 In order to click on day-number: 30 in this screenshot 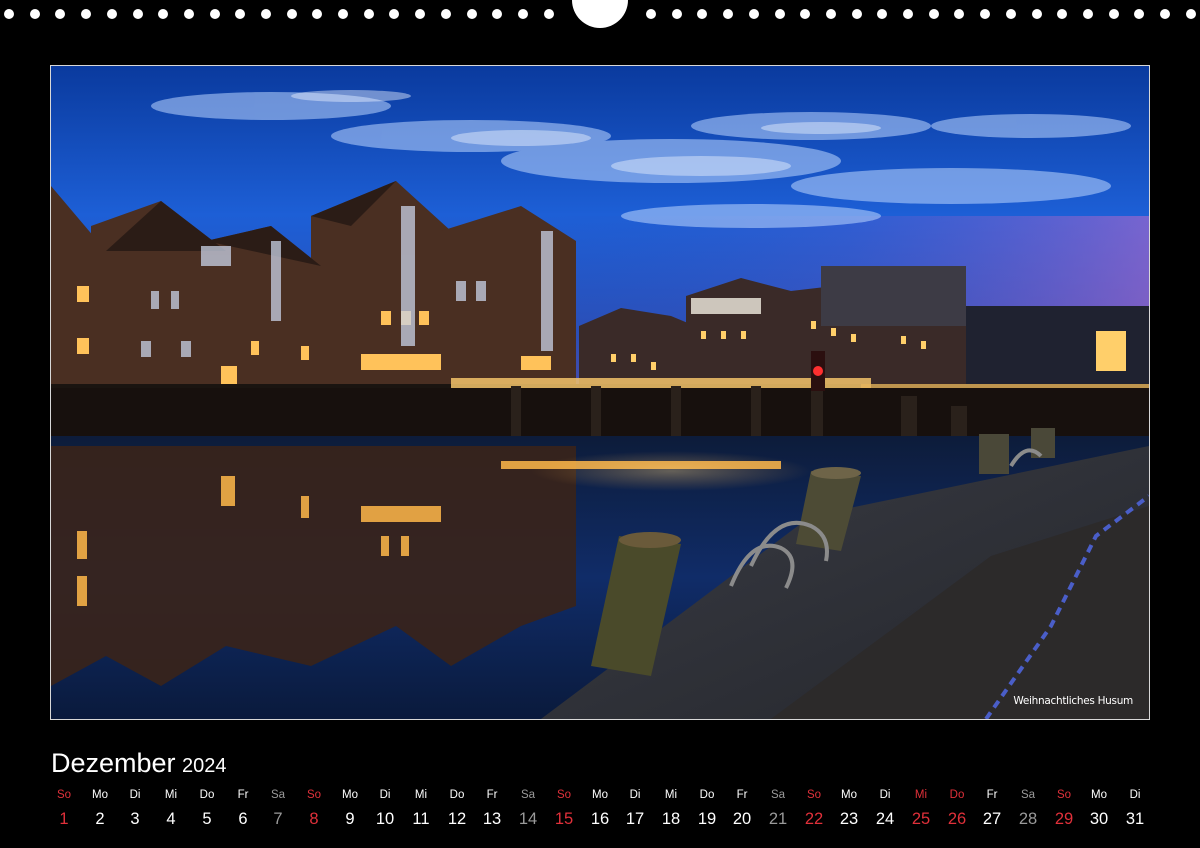, I will do `click(1099, 819)`.